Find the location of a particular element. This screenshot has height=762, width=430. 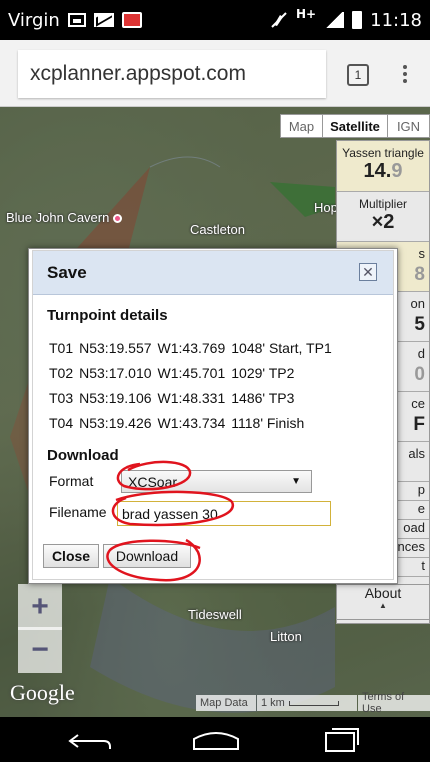

turnpoint-cell: W1:45.701 is located at coordinates (191, 372).